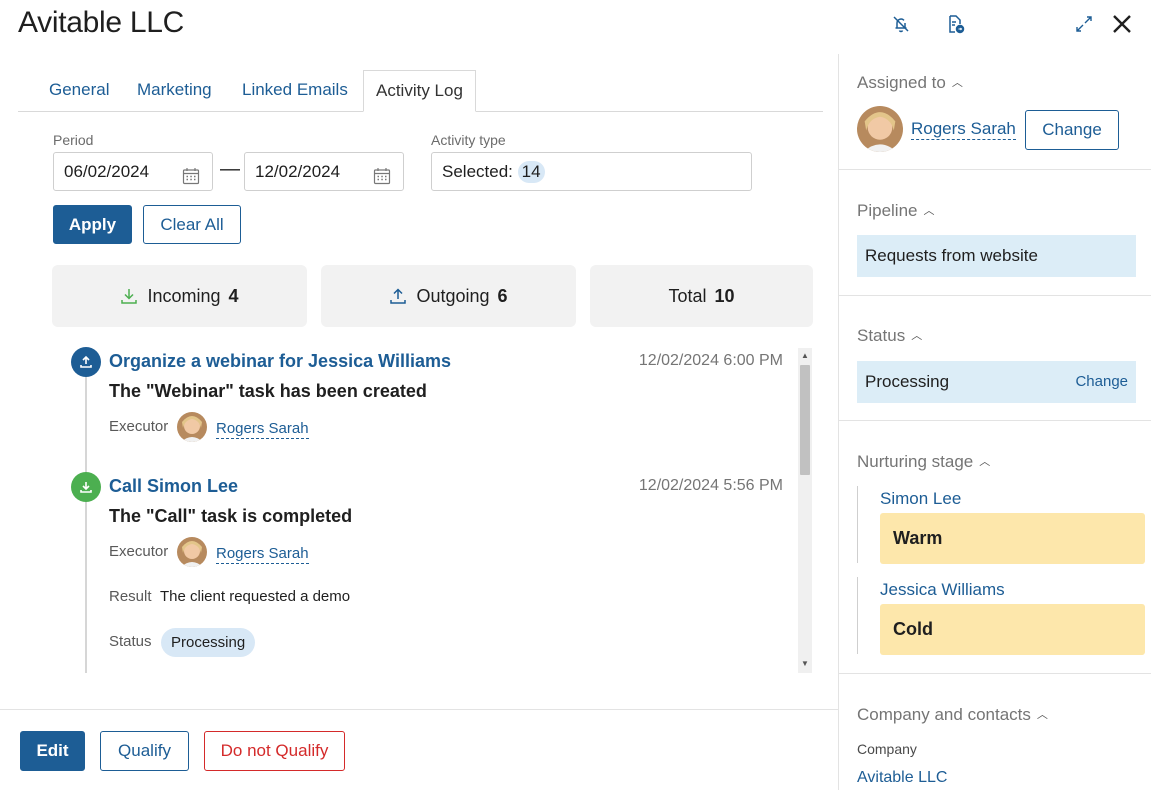  I want to click on qualify-button: Qualify, so click(144, 751).